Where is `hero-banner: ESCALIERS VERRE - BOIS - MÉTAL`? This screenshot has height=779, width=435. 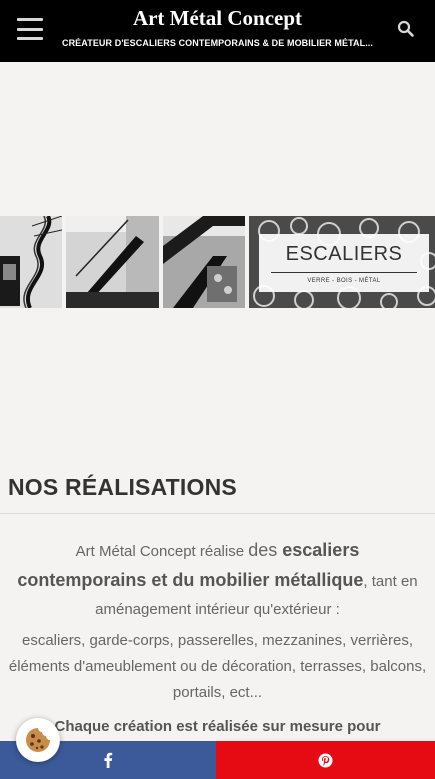 hero-banner: ESCALIERS VERRE - BOIS - MÉTAL is located at coordinates (217, 262).